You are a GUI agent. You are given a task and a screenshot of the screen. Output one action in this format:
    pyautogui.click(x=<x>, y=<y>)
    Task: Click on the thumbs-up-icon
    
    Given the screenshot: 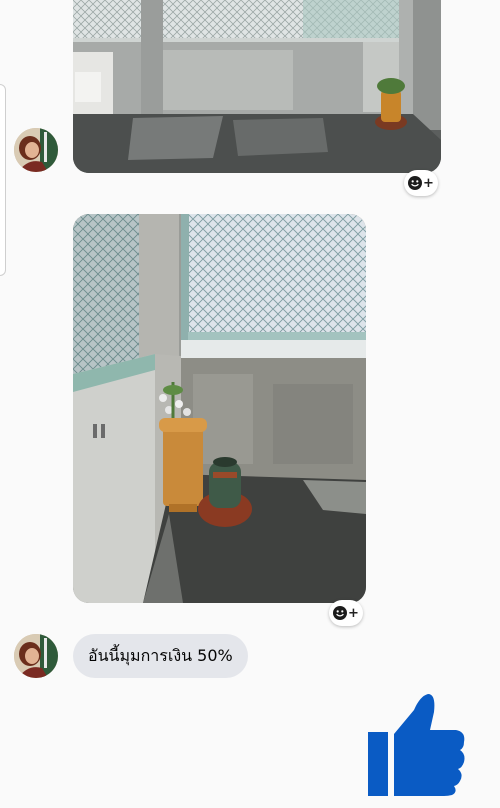 What is the action you would take?
    pyautogui.click(x=416, y=745)
    